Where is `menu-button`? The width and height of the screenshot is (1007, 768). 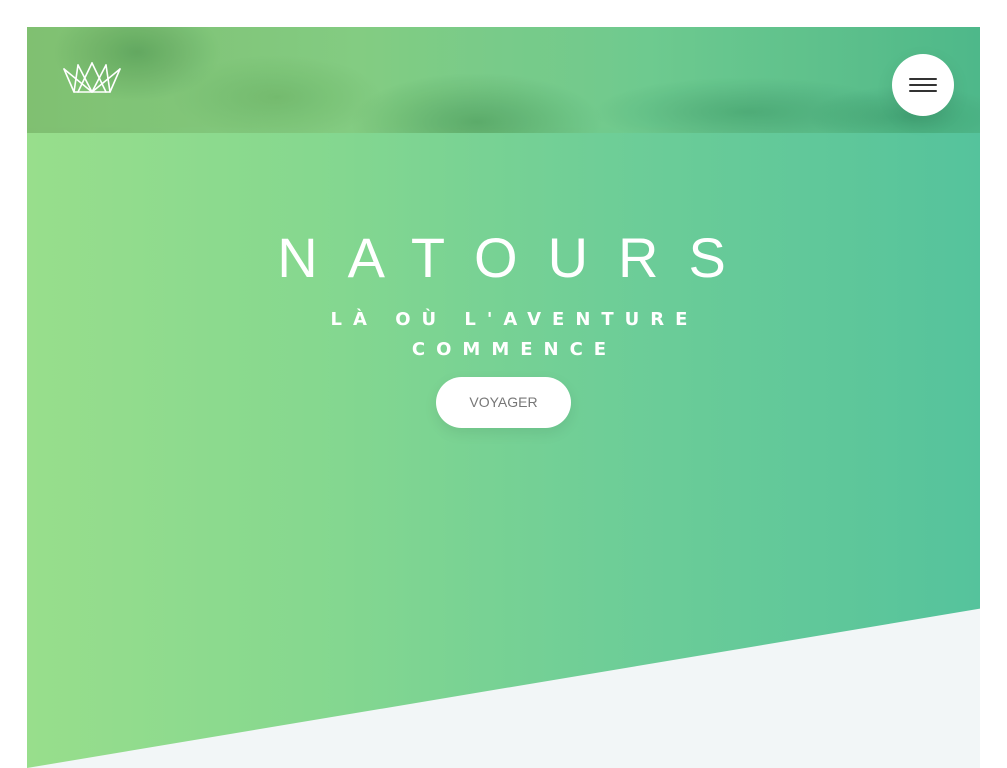
menu-button is located at coordinates (923, 85).